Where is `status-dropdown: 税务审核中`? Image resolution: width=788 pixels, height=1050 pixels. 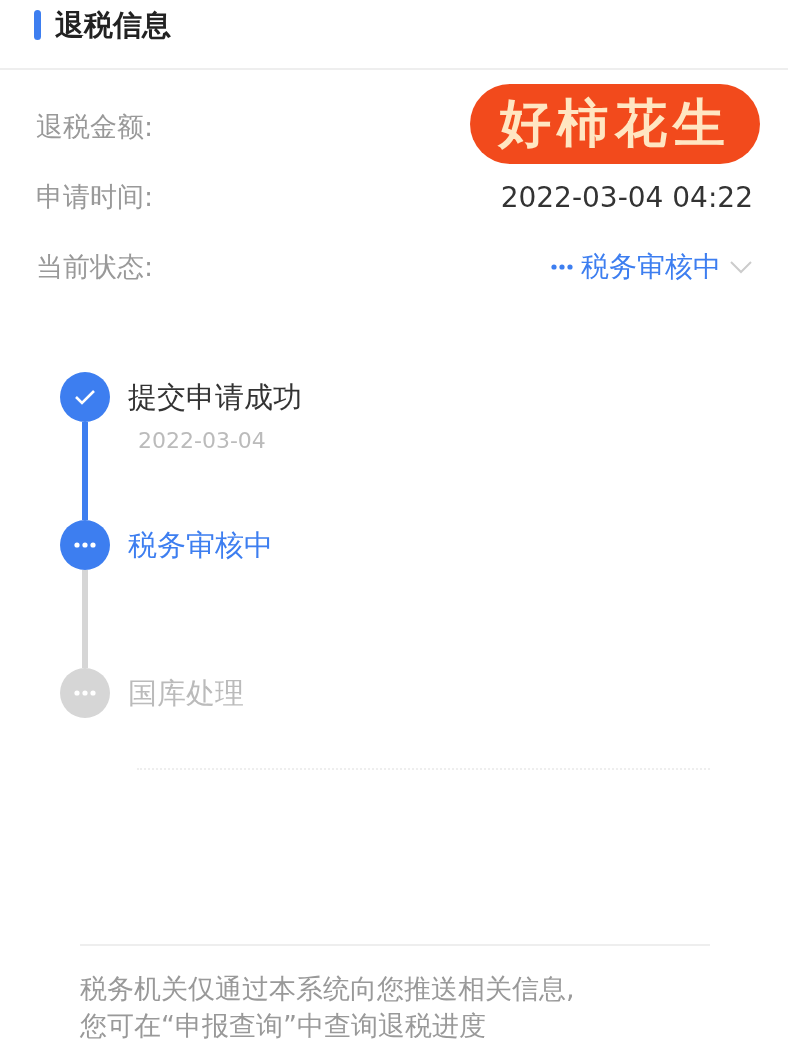 status-dropdown: 税务审核中 is located at coordinates (652, 267).